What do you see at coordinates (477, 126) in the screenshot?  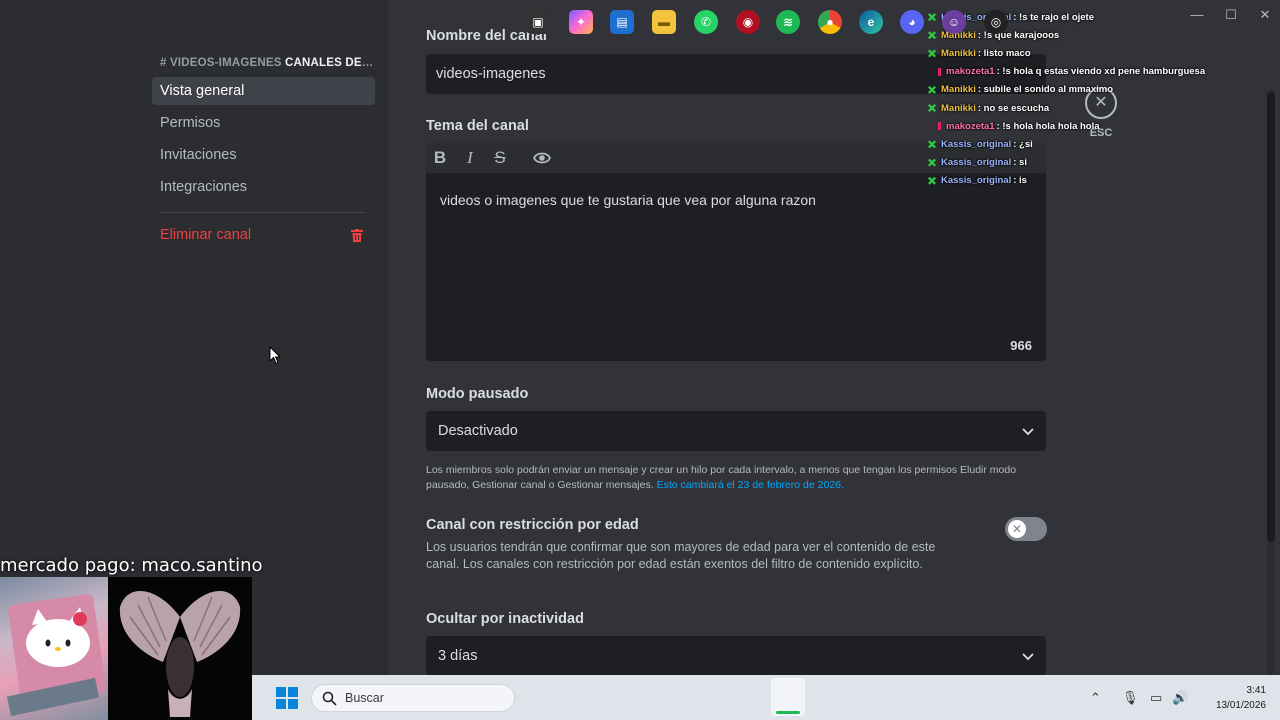 I see `channel-topic-label: Tema del canal` at bounding box center [477, 126].